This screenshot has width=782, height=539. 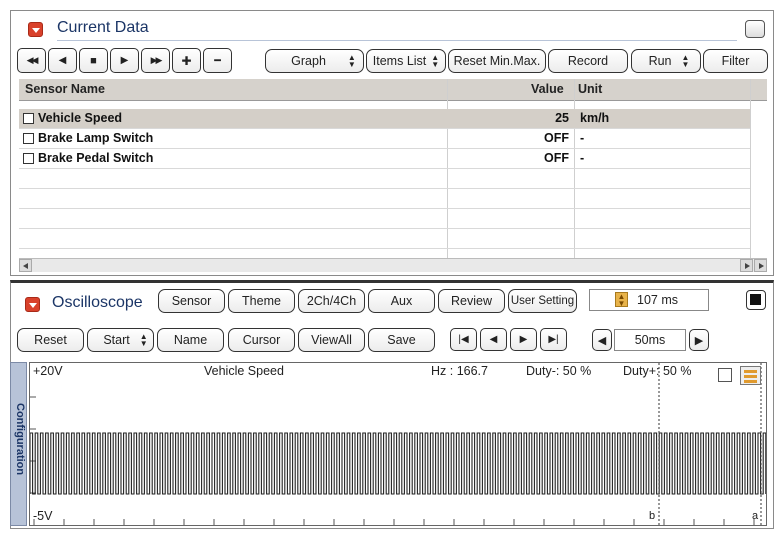 I want to click on stop-square-icon, so click(x=755, y=299).